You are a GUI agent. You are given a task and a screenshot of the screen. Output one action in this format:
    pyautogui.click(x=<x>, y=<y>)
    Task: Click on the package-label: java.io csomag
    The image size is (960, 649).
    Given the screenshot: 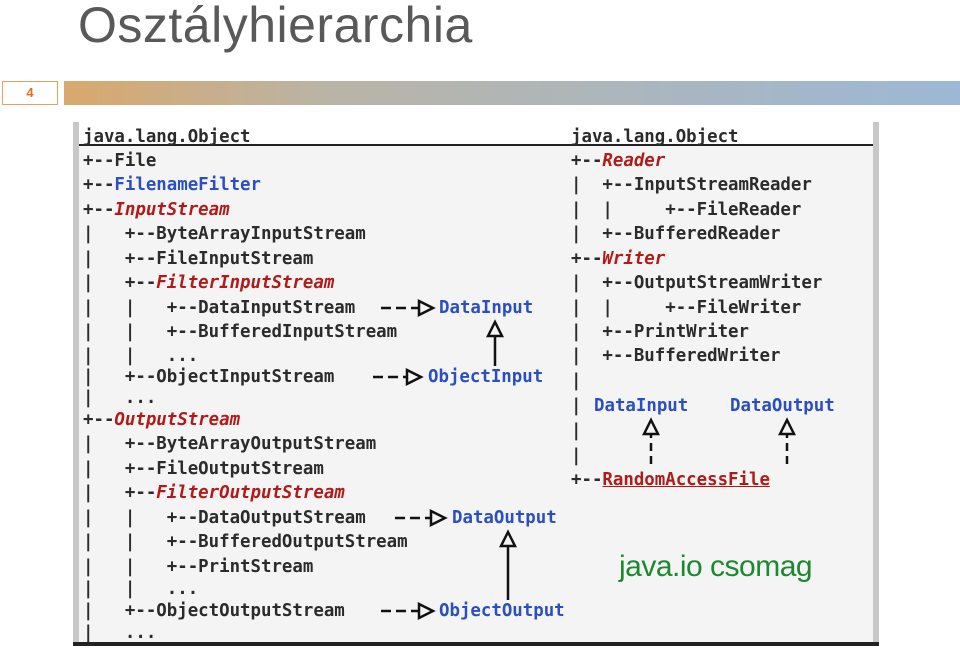 What is the action you would take?
    pyautogui.click(x=716, y=566)
    